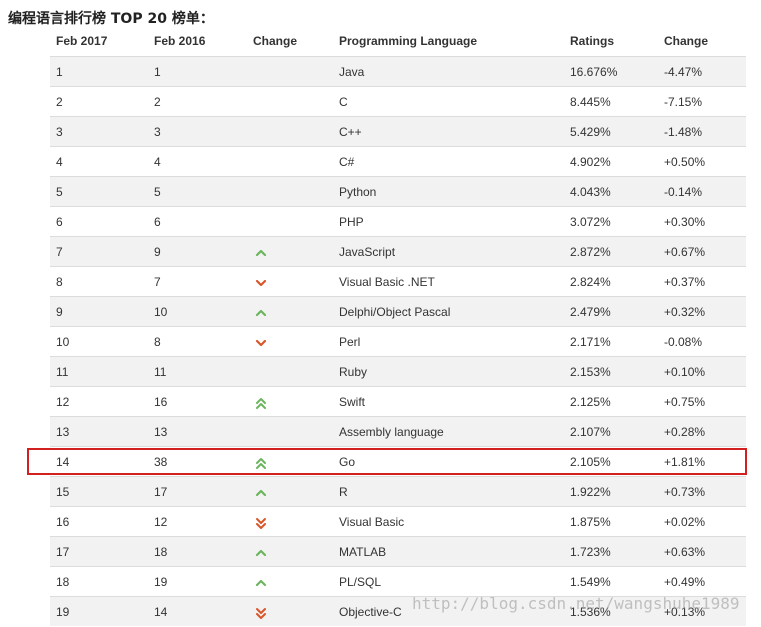 The width and height of the screenshot is (761, 627). Describe the element at coordinates (157, 282) in the screenshot. I see `rank-prev-cell: 7` at that location.